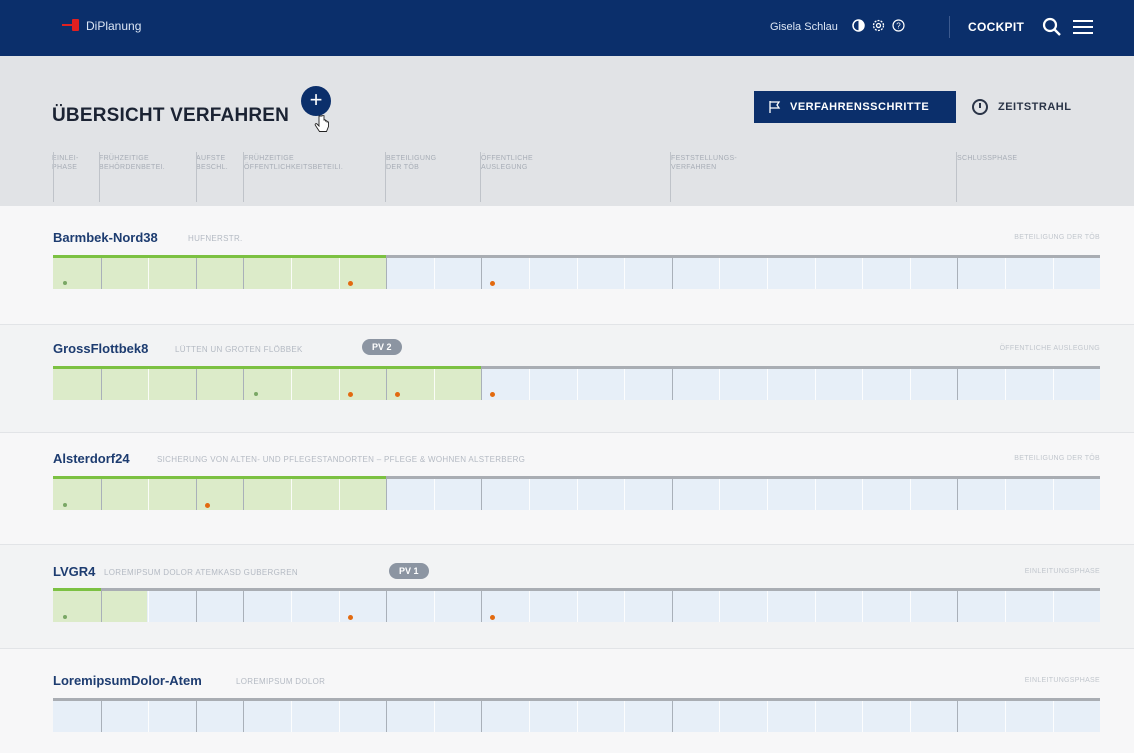  Describe the element at coordinates (980, 107) in the screenshot. I see `clock-icon` at that location.